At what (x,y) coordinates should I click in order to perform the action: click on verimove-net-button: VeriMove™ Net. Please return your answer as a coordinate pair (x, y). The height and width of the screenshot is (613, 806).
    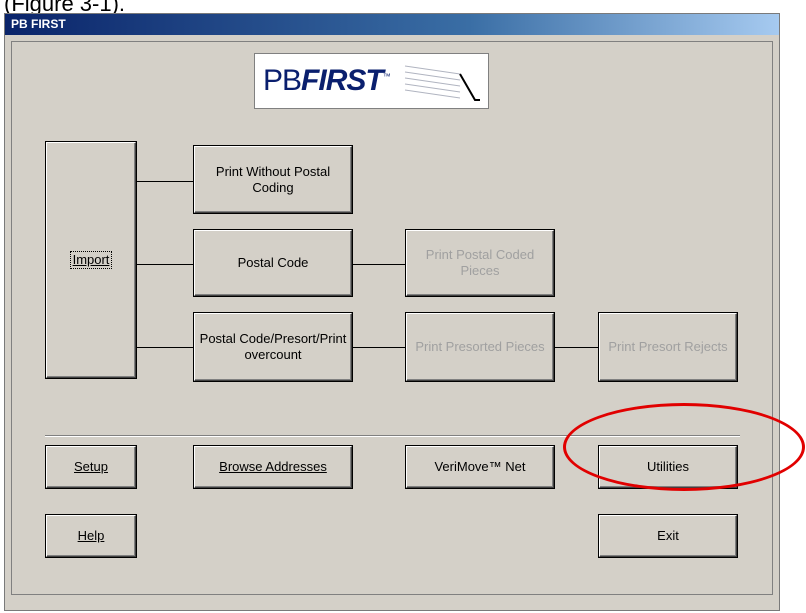
    Looking at the image, I should click on (480, 467).